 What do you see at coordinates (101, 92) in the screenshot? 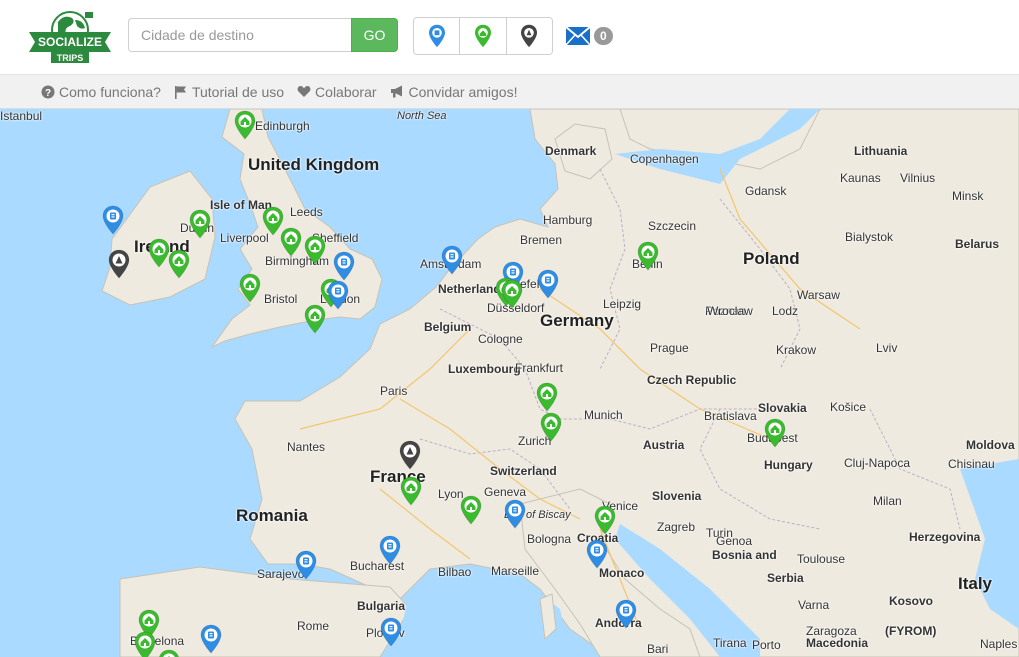
I see `how-it-works-link: ? Como funciona?` at bounding box center [101, 92].